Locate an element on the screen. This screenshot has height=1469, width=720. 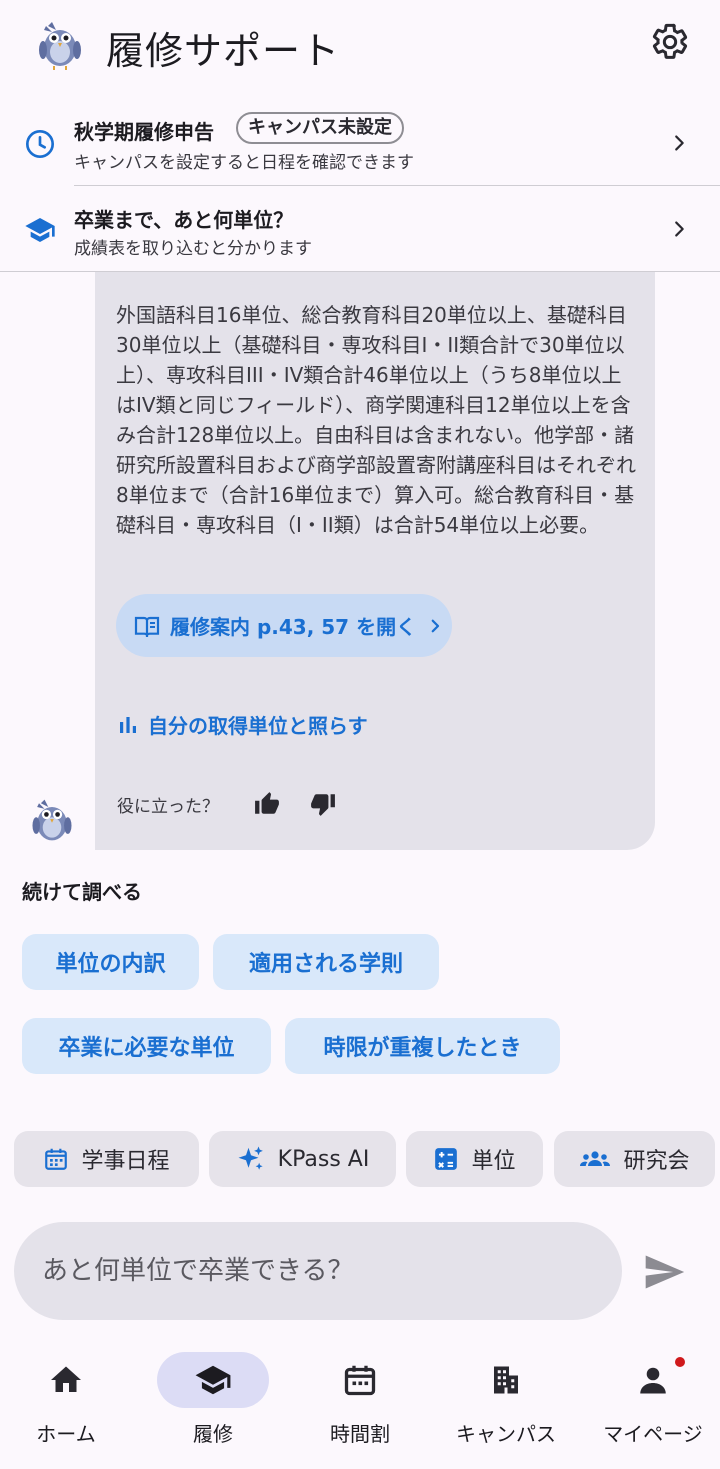
building-icon is located at coordinates (506, 1380).